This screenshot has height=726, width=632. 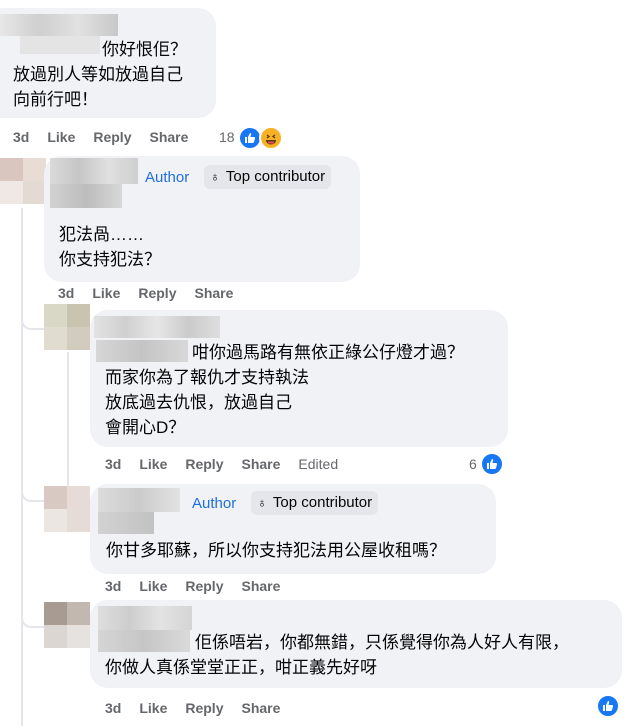 I want to click on comment-text-line: 向前行吧！, so click(x=55, y=99).